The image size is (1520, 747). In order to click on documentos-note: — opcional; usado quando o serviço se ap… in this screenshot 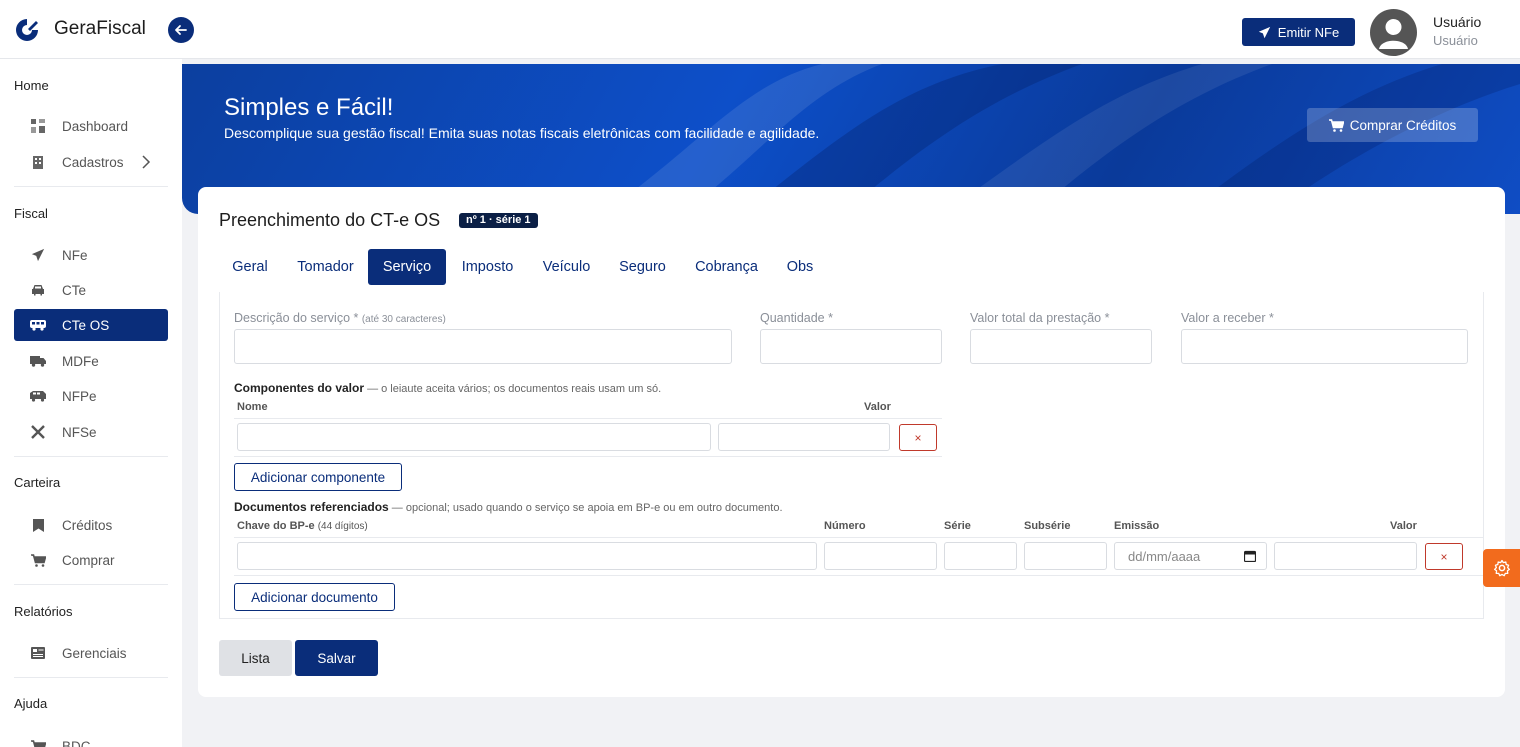, I will do `click(585, 508)`.